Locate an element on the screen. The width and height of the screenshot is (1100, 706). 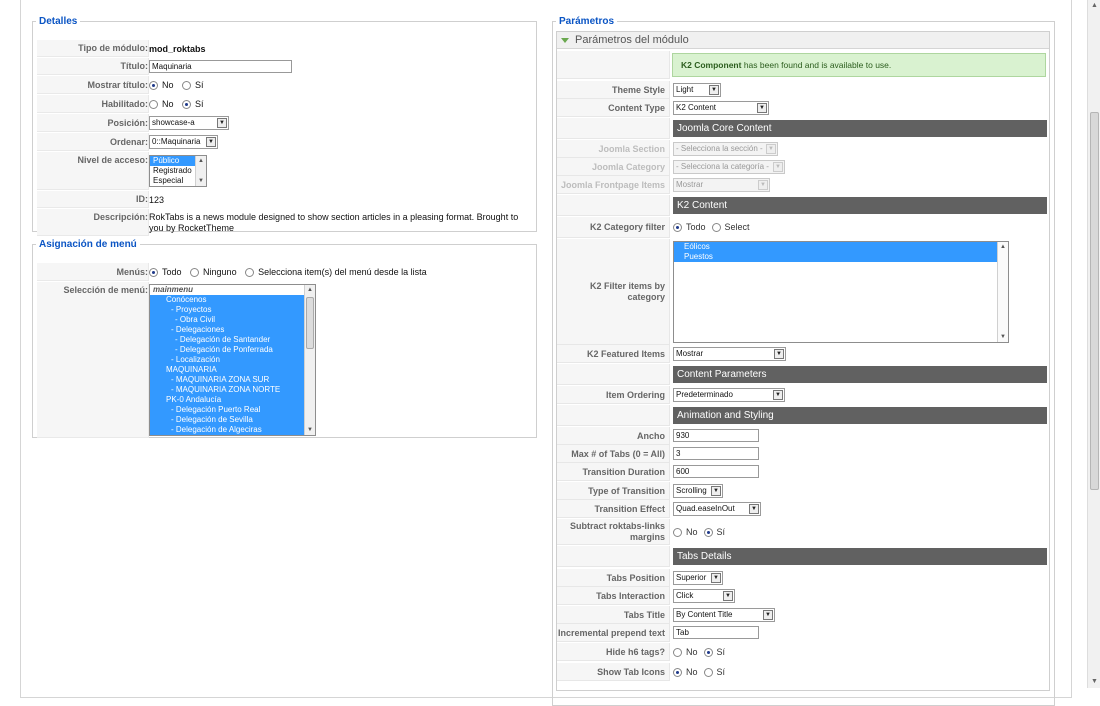
show-title-no-radio: No is located at coordinates (161, 85).